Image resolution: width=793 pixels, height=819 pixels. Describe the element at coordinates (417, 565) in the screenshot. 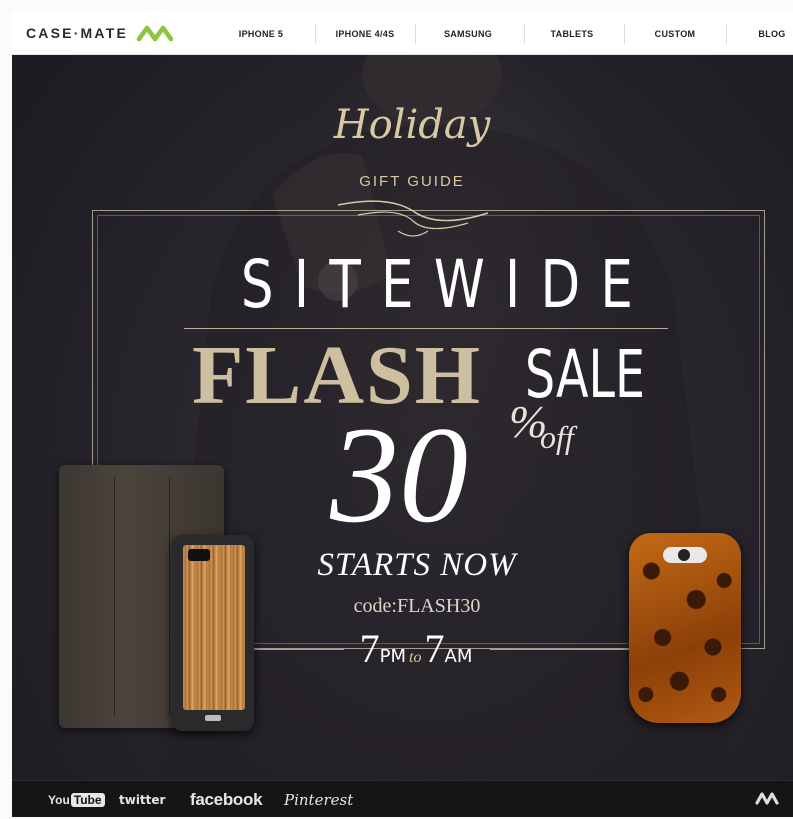

I see `starts-now-label: STARTS NOW` at that location.